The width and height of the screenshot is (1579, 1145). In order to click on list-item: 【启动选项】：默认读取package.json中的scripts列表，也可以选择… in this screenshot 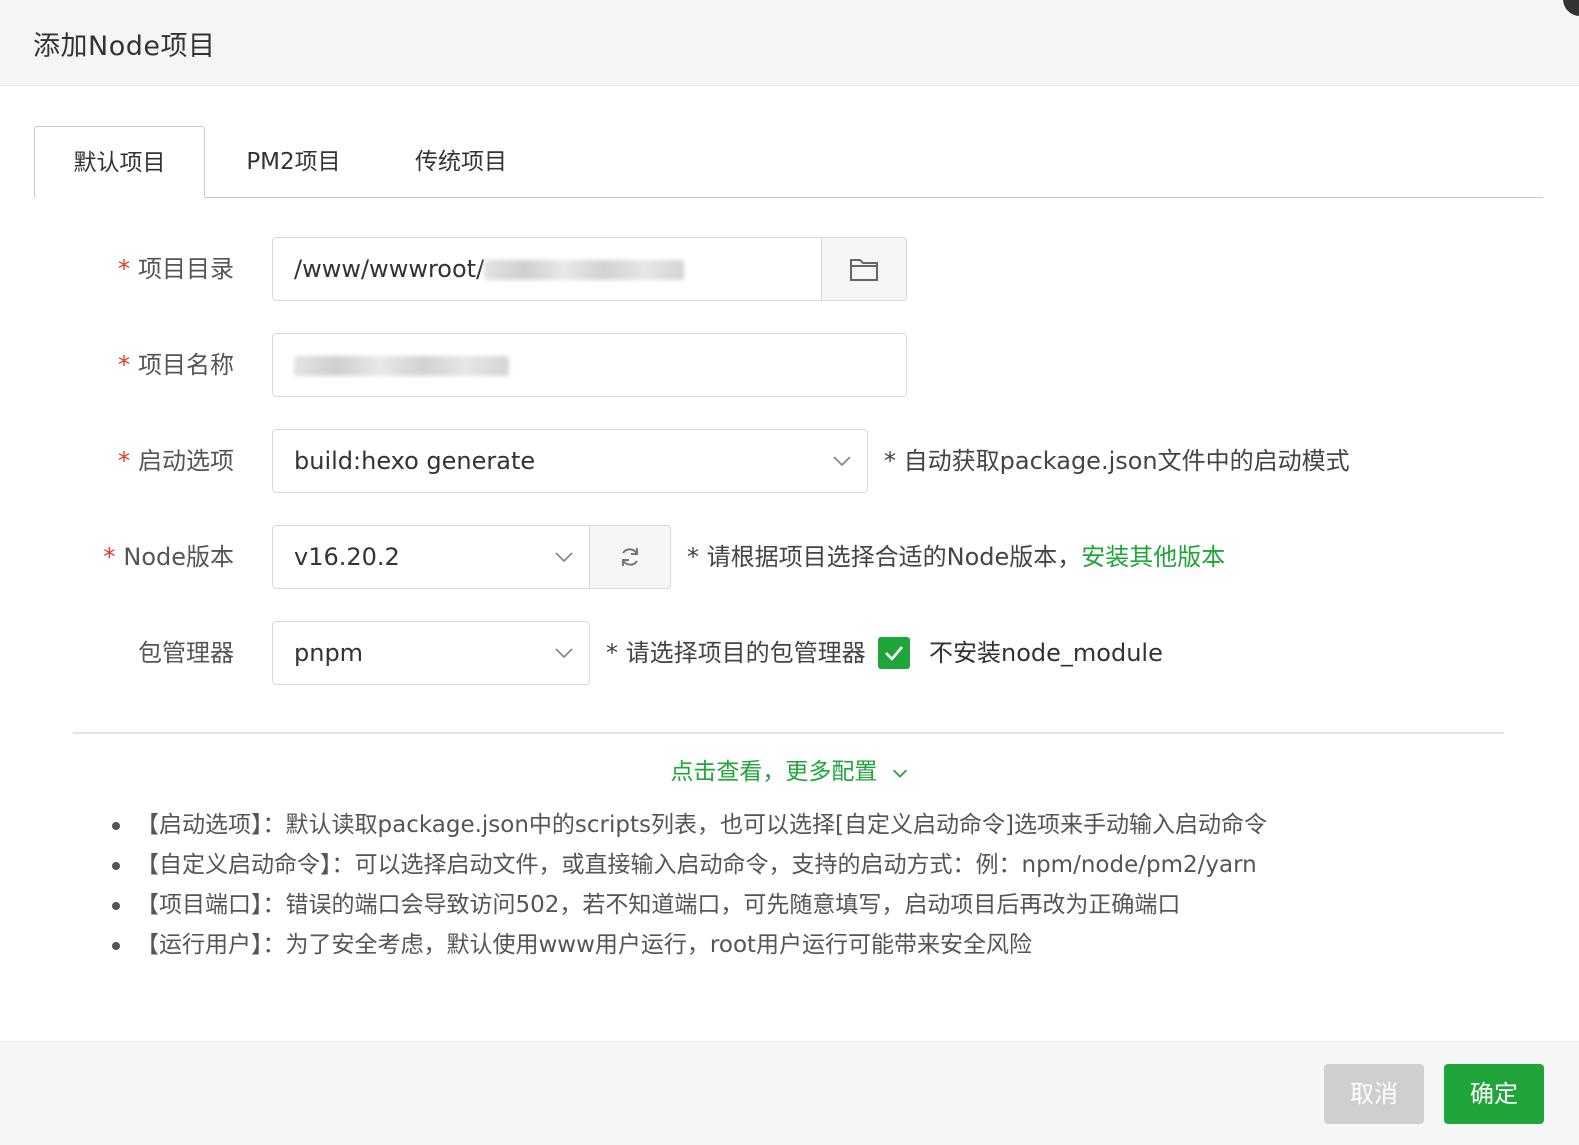, I will do `click(689, 826)`.